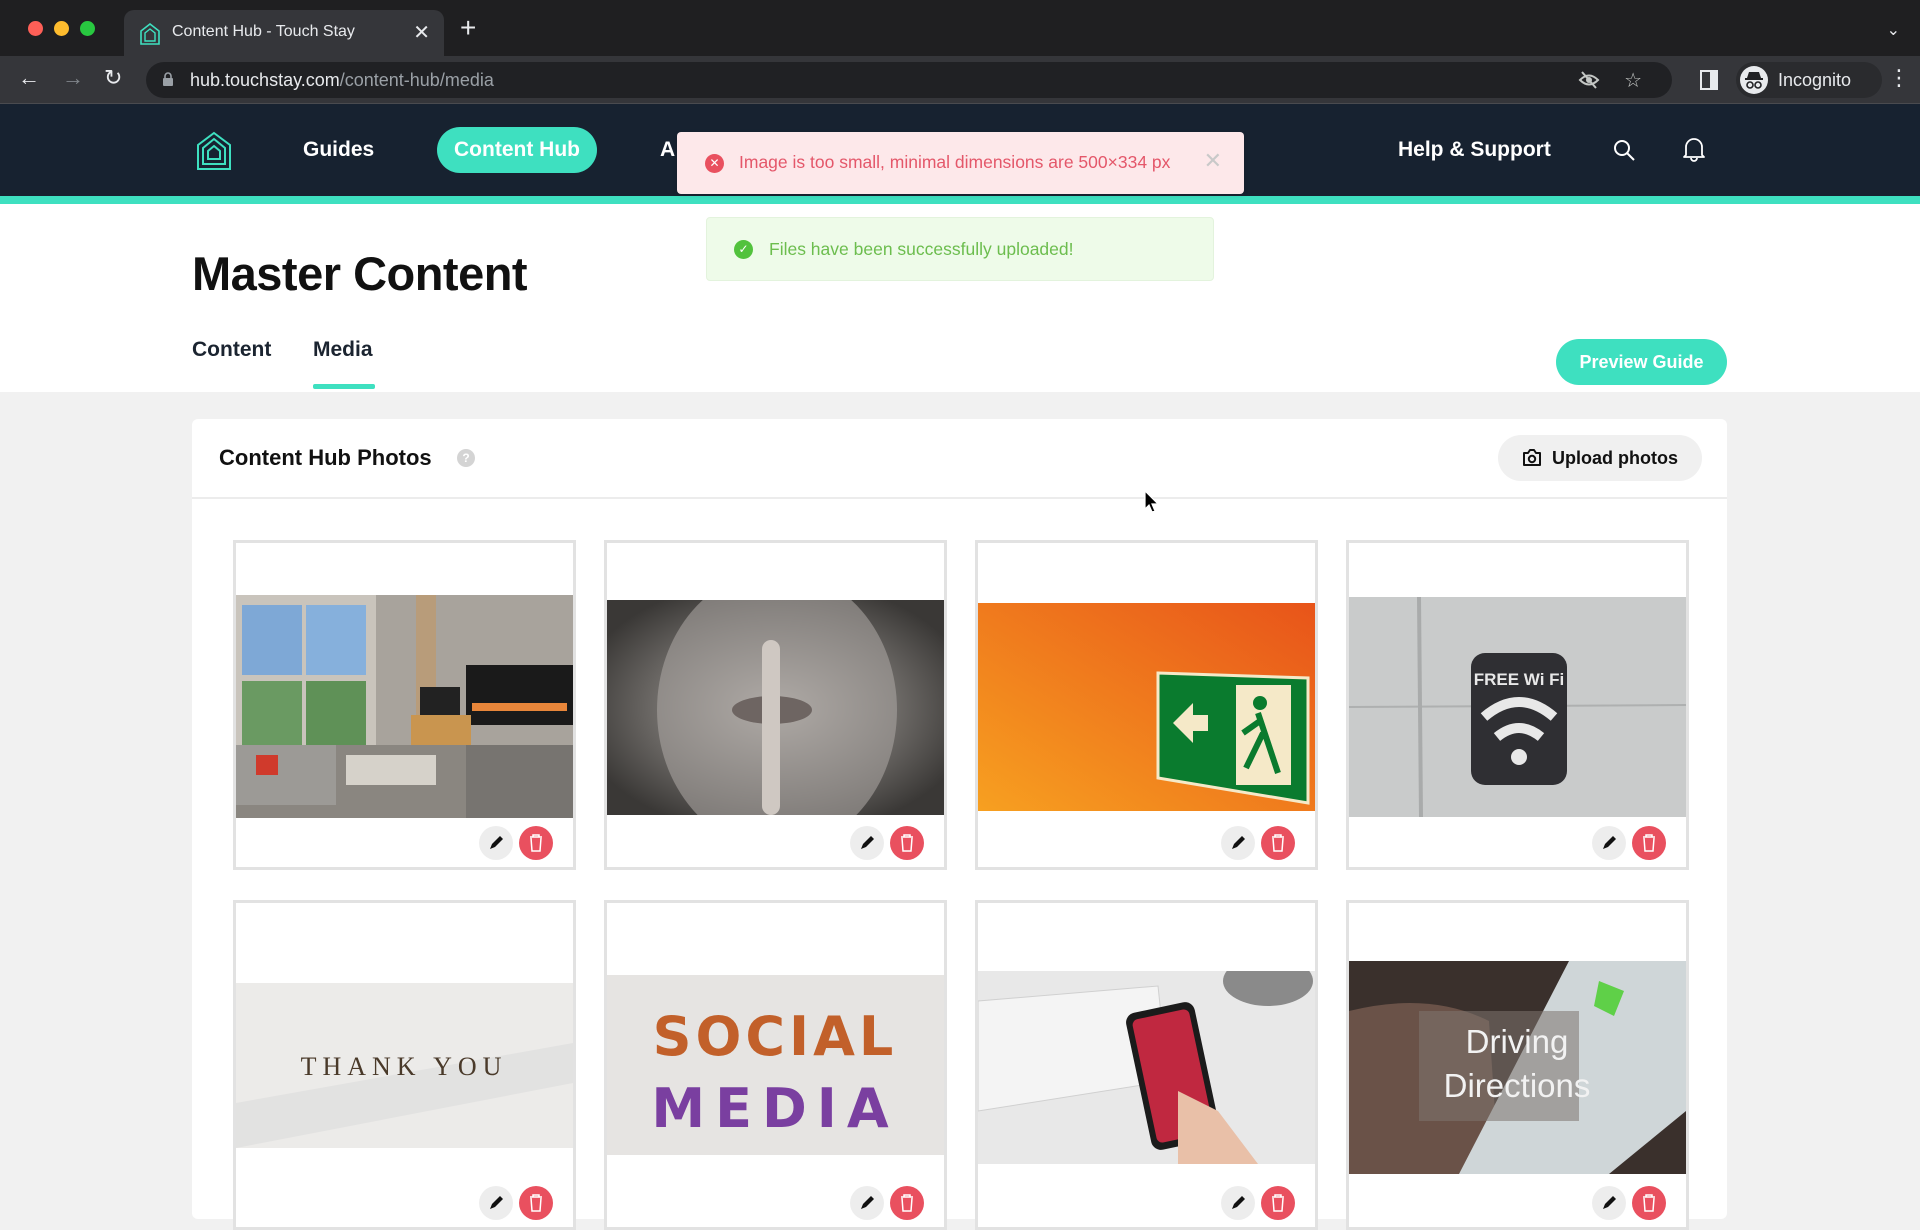 The image size is (1920, 1230). Describe the element at coordinates (1709, 80) in the screenshot. I see `side-panel-icon` at that location.